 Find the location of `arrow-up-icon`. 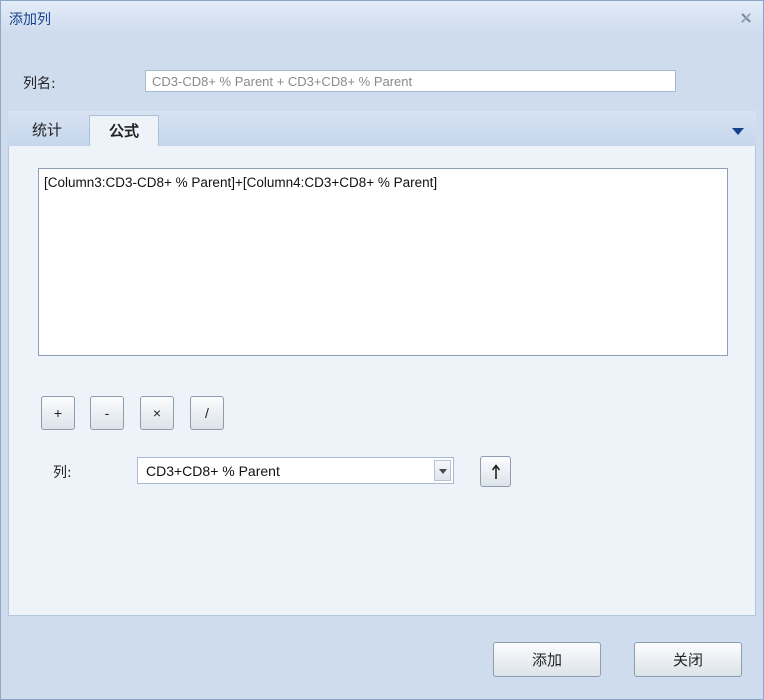

arrow-up-icon is located at coordinates (496, 471).